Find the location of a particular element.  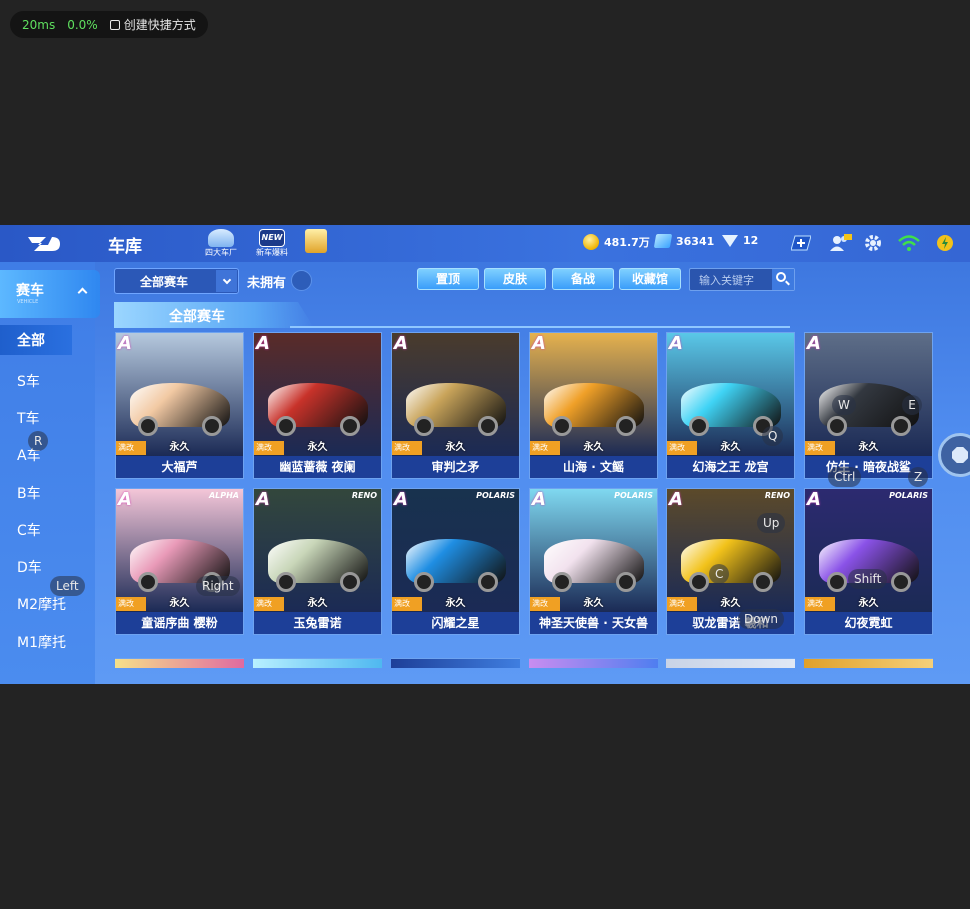

section-header: 全部赛车 is located at coordinates (214, 315).